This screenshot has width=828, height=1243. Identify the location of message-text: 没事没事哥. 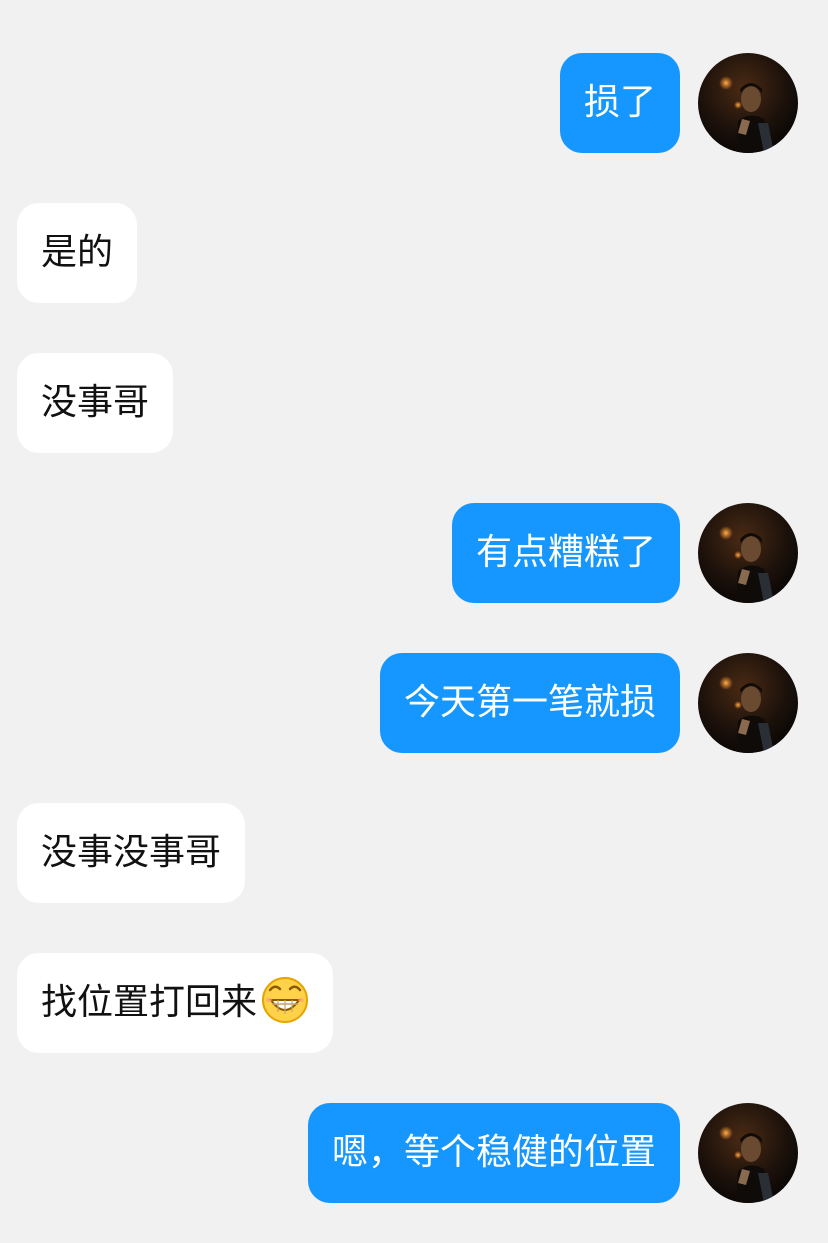
(131, 852).